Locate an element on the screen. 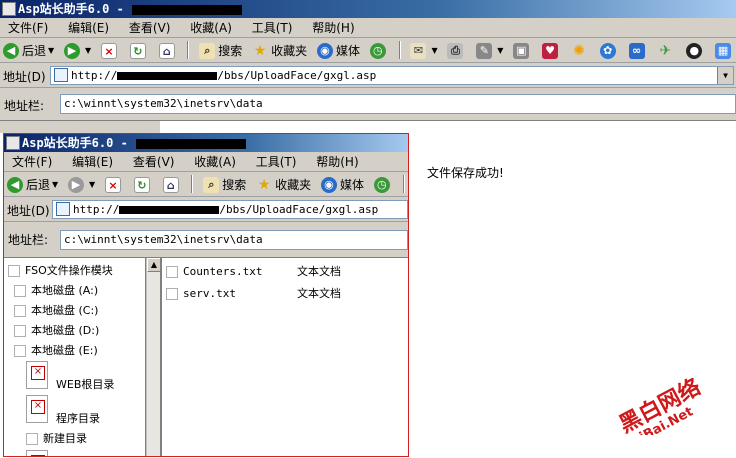 This screenshot has width=736, height=458. bird-icon: ✈ is located at coordinates (665, 50).